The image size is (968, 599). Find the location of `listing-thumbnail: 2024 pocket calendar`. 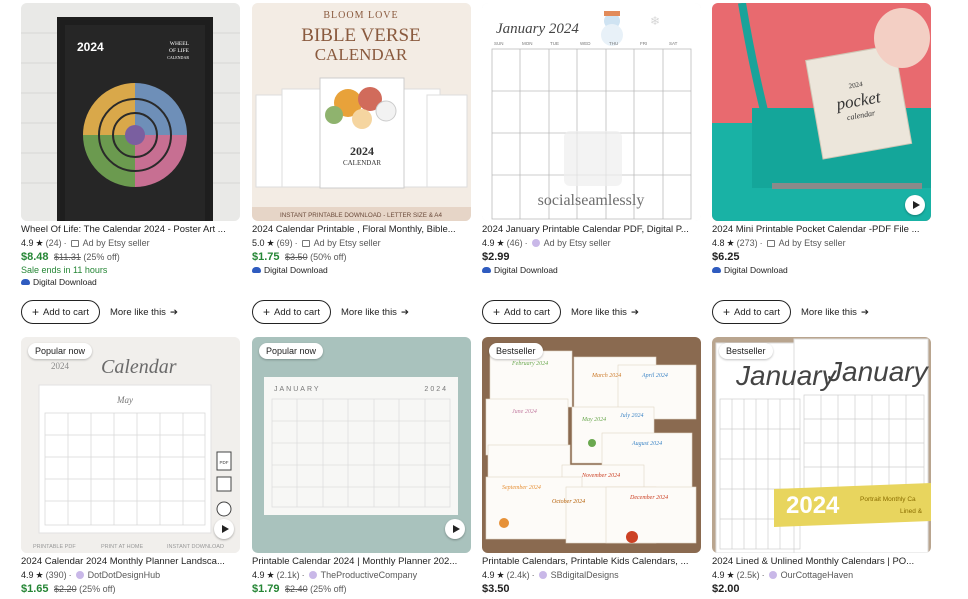

listing-thumbnail: 2024 pocket calendar is located at coordinates (821, 112).